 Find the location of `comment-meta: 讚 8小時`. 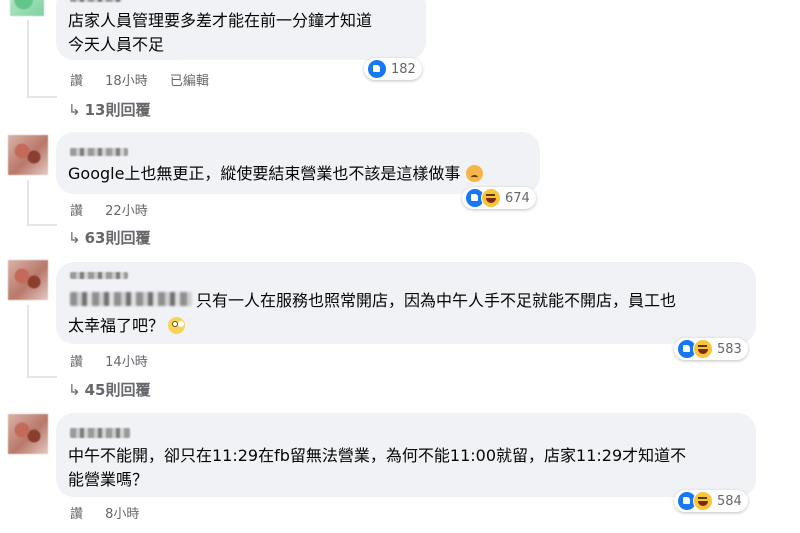

comment-meta: 讚 8小時 is located at coordinates (113, 512).